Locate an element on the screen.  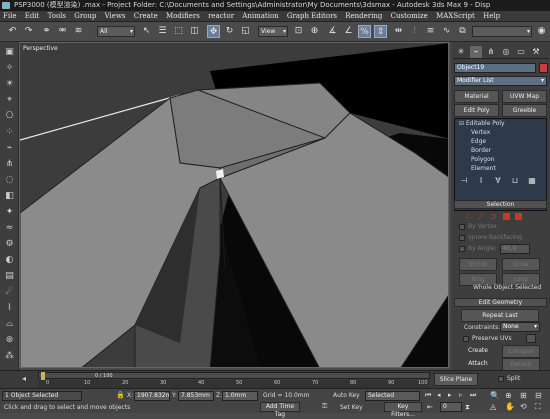
next-frame-icon: ▹ is located at coordinates (461, 395).